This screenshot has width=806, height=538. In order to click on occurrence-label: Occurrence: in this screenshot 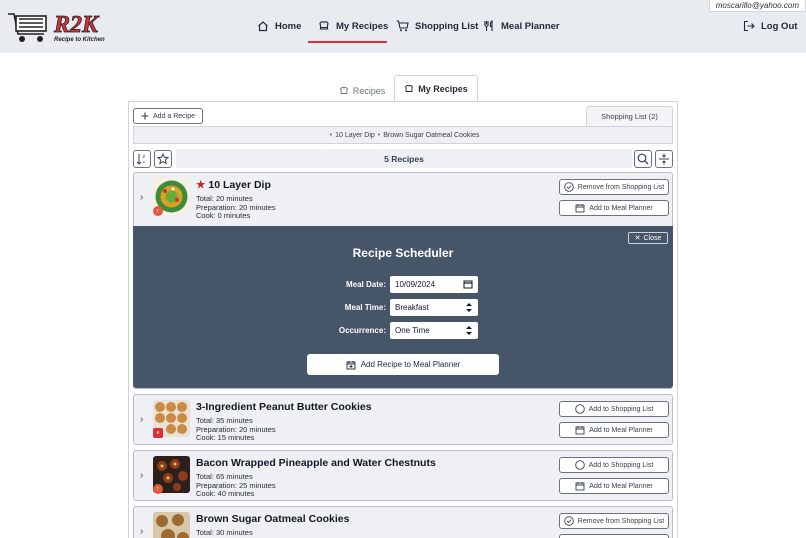, I will do `click(362, 330)`.